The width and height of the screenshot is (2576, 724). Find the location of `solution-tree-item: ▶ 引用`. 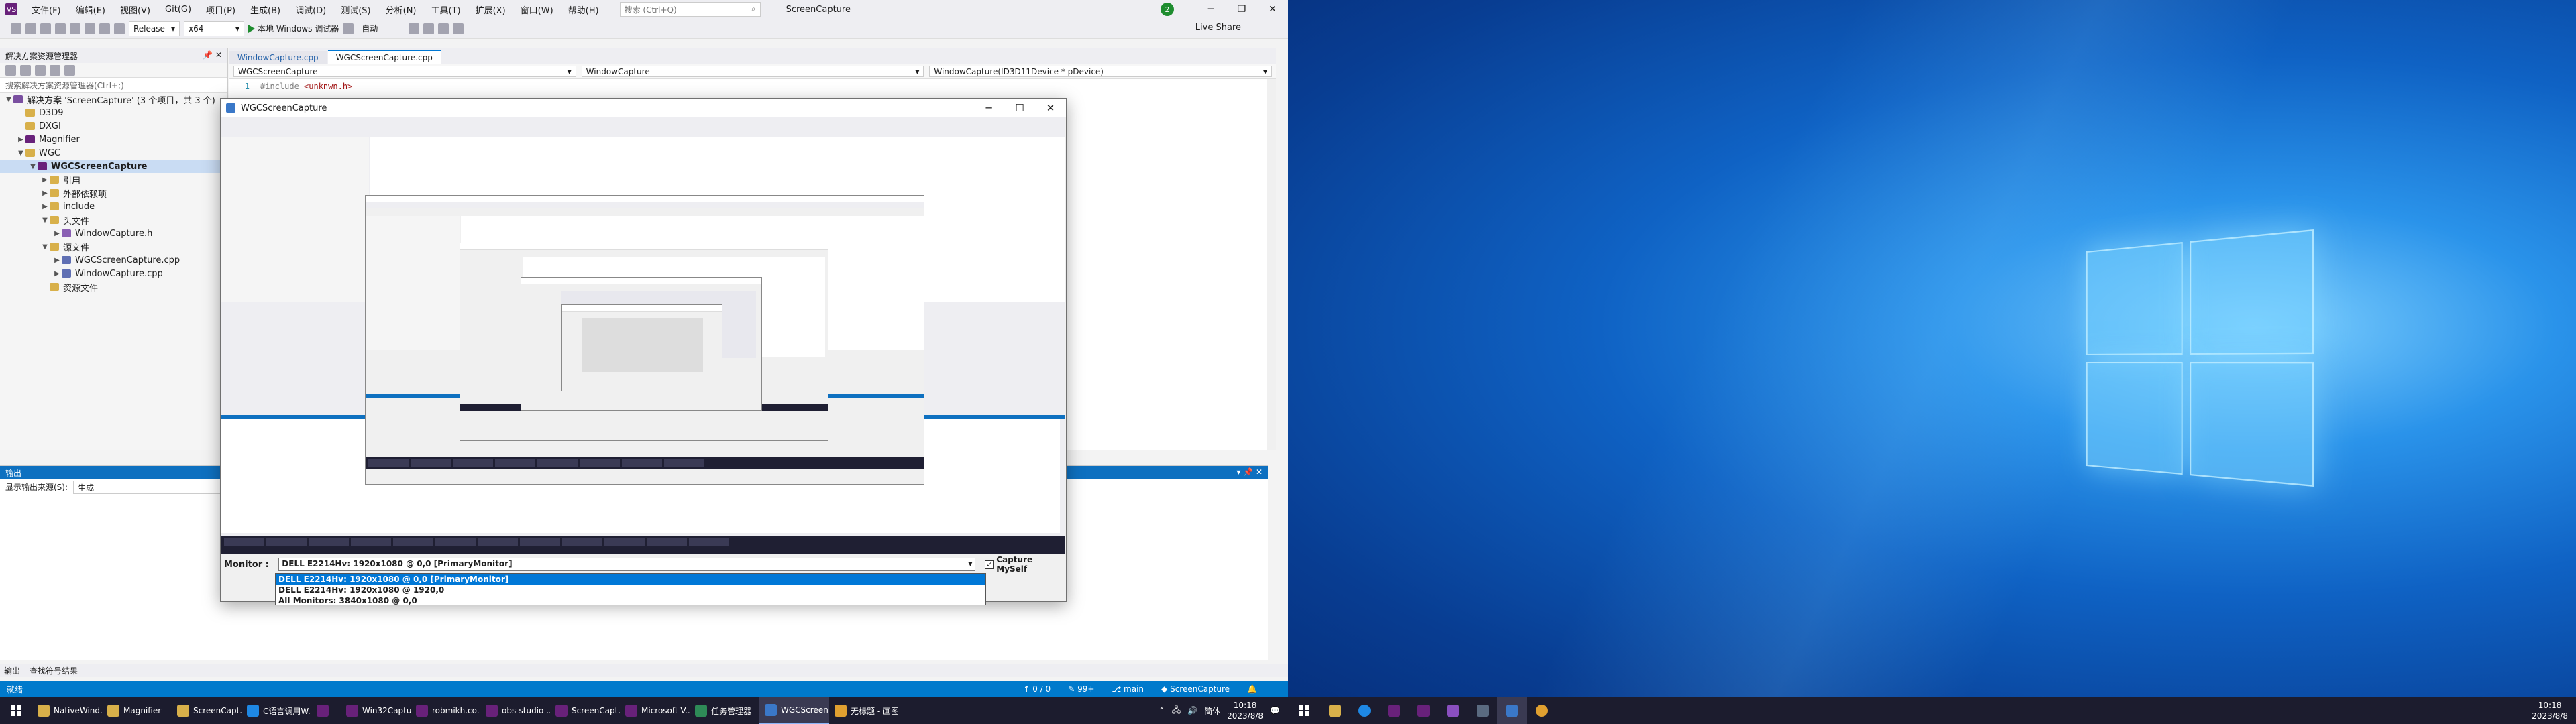

solution-tree-item: ▶ 引用 is located at coordinates (113, 180).